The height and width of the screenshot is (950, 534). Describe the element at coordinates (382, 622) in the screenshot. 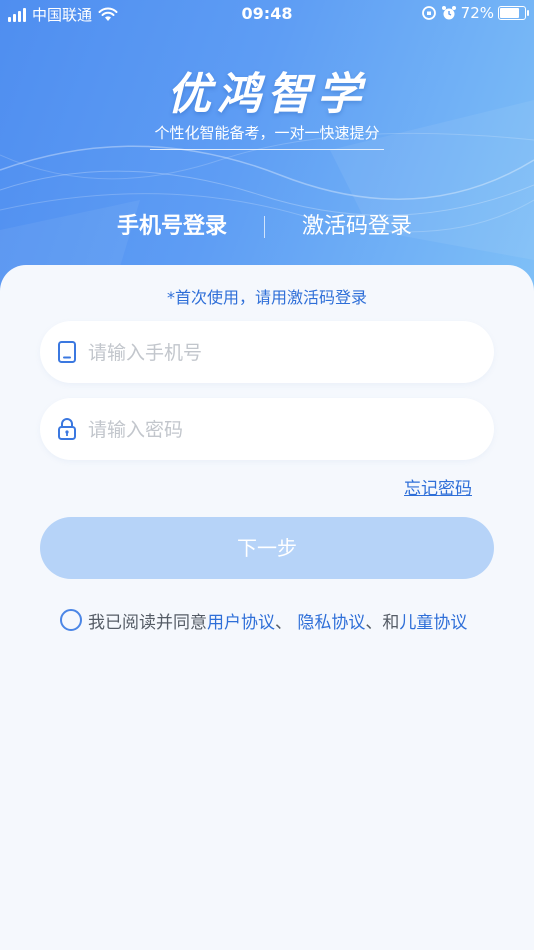

I see `agreement-separator-2: 、和` at that location.